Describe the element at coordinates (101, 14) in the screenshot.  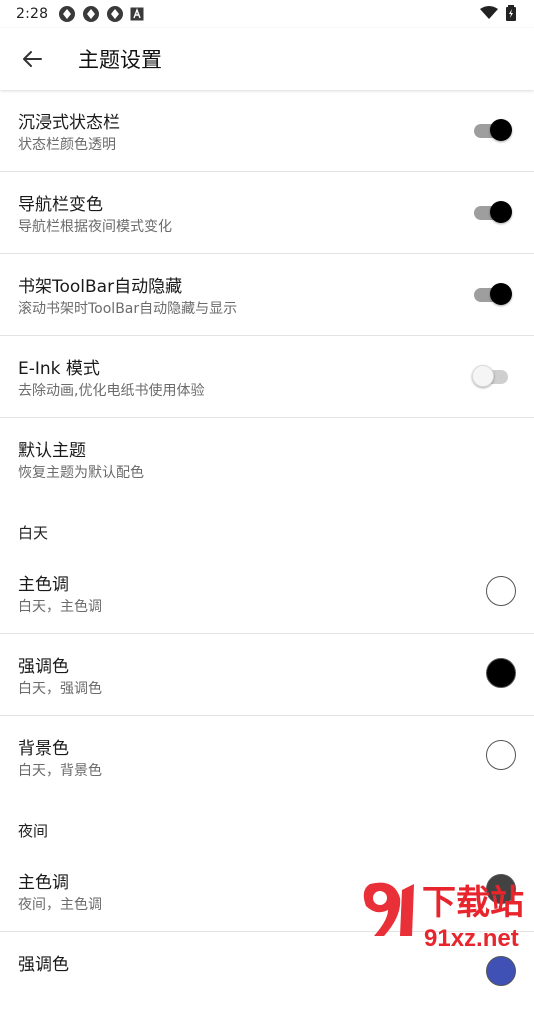
I see `notification-icons` at that location.